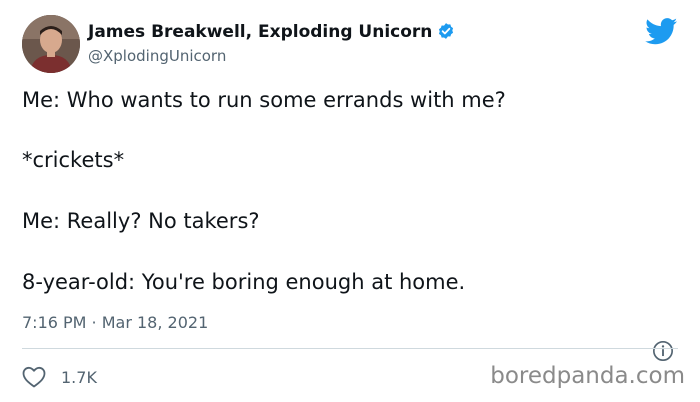 The height and width of the screenshot is (402, 700). I want to click on verified-badge-icon, so click(446, 31).